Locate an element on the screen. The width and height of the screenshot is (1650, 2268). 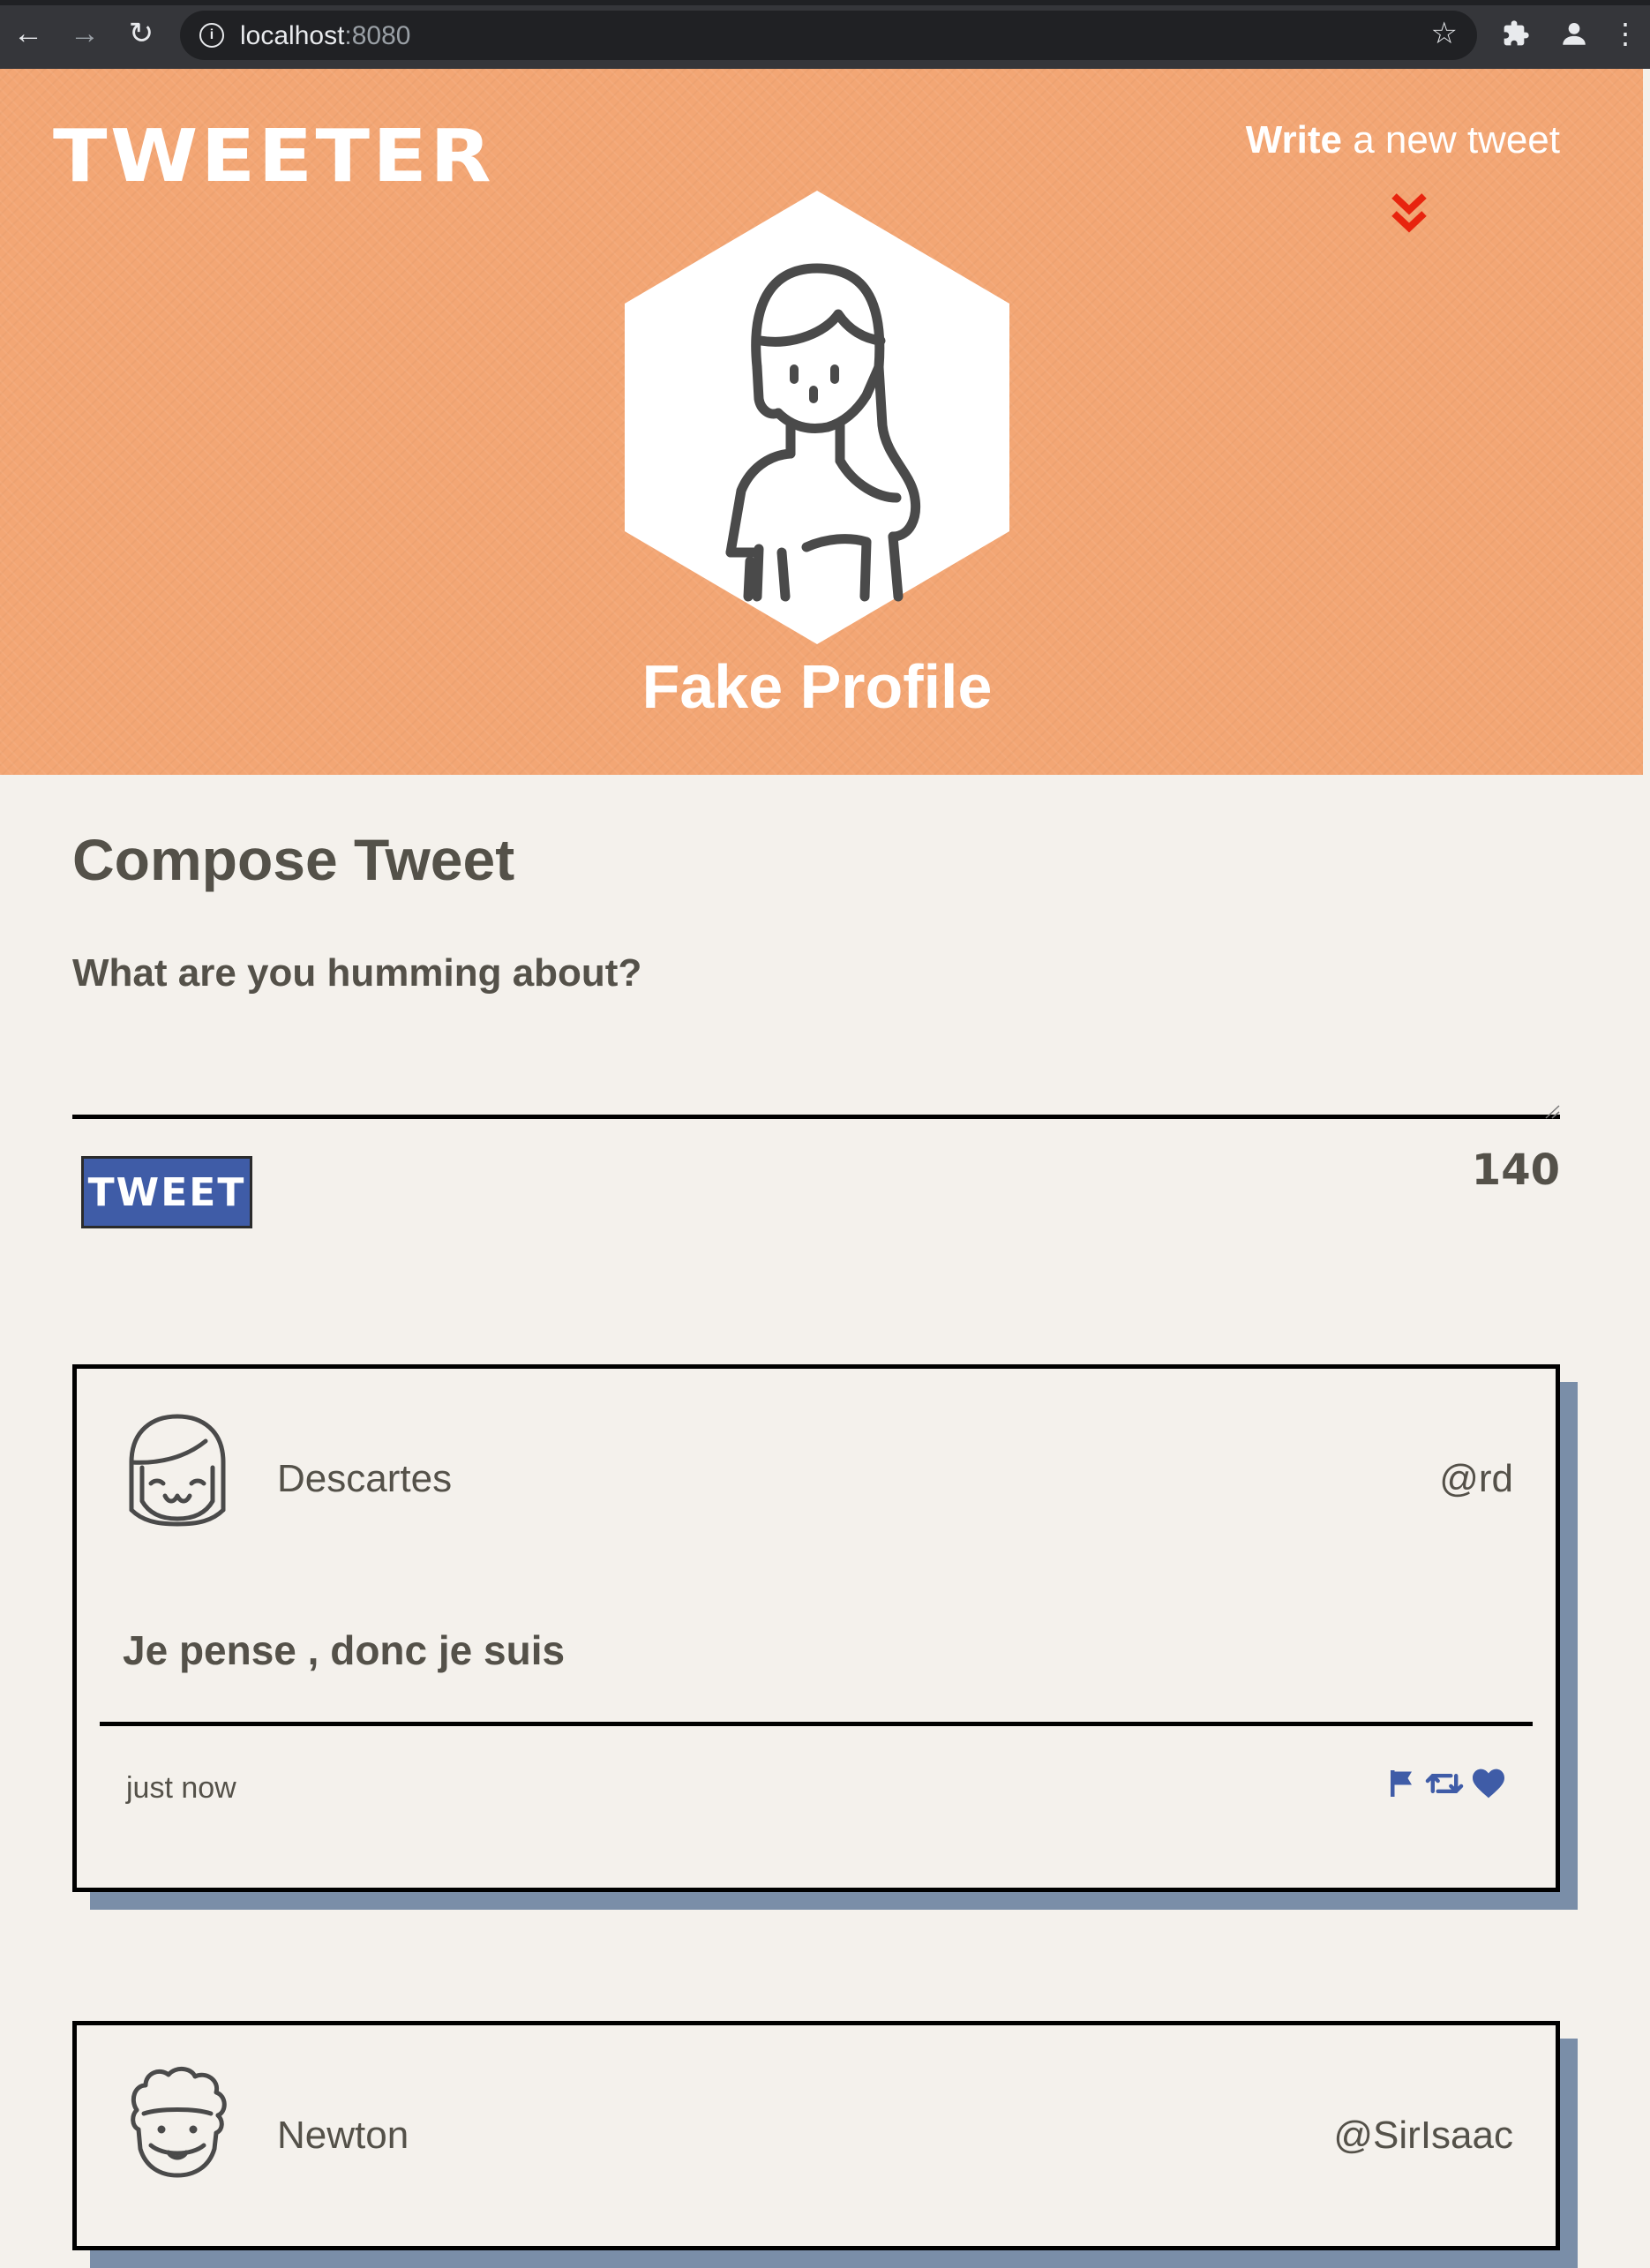
tweet-submit-button: TWEET is located at coordinates (166, 1192).